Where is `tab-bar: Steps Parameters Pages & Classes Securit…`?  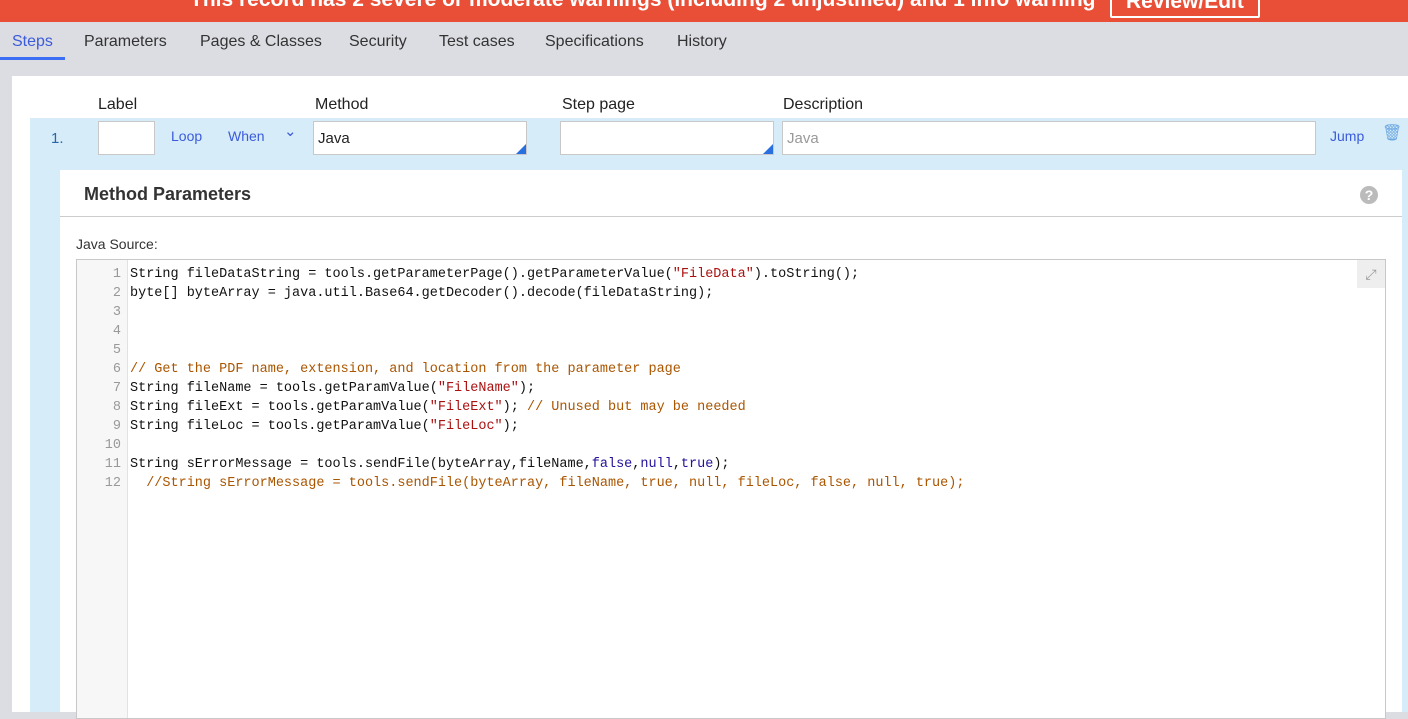
tab-bar: Steps Parameters Pages & Classes Securit… is located at coordinates (704, 49).